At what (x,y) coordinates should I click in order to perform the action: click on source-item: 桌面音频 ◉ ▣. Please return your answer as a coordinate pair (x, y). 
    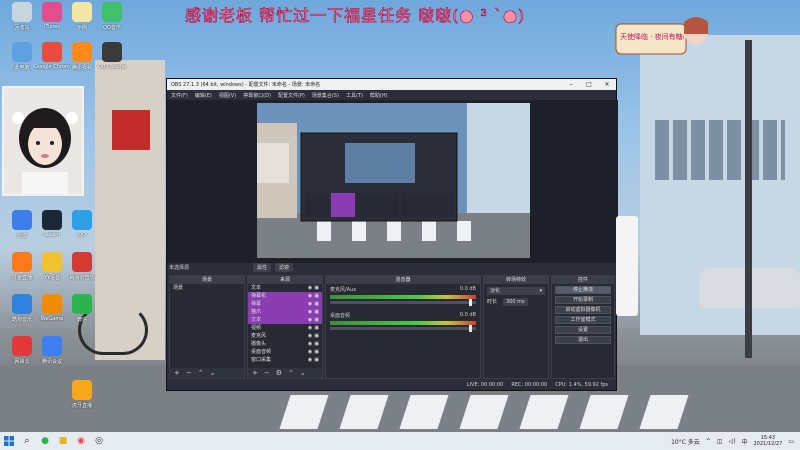
    Looking at the image, I should click on (285, 352).